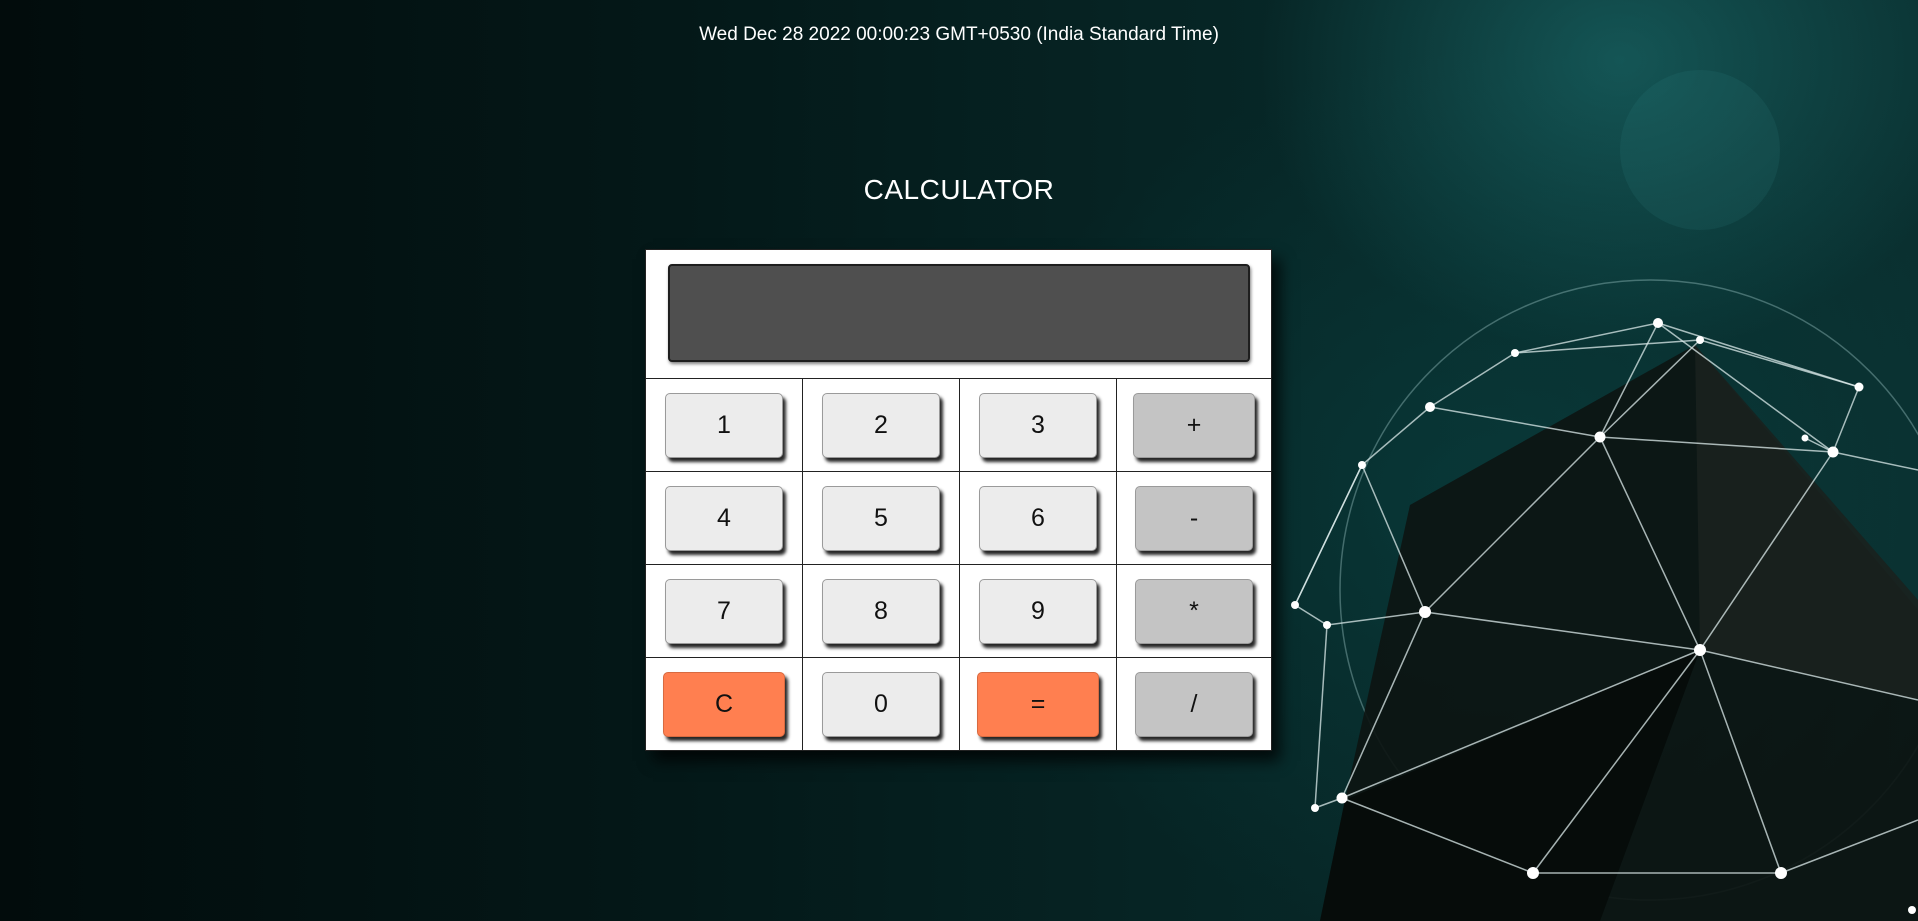  I want to click on keypad-cell: 8, so click(881, 611).